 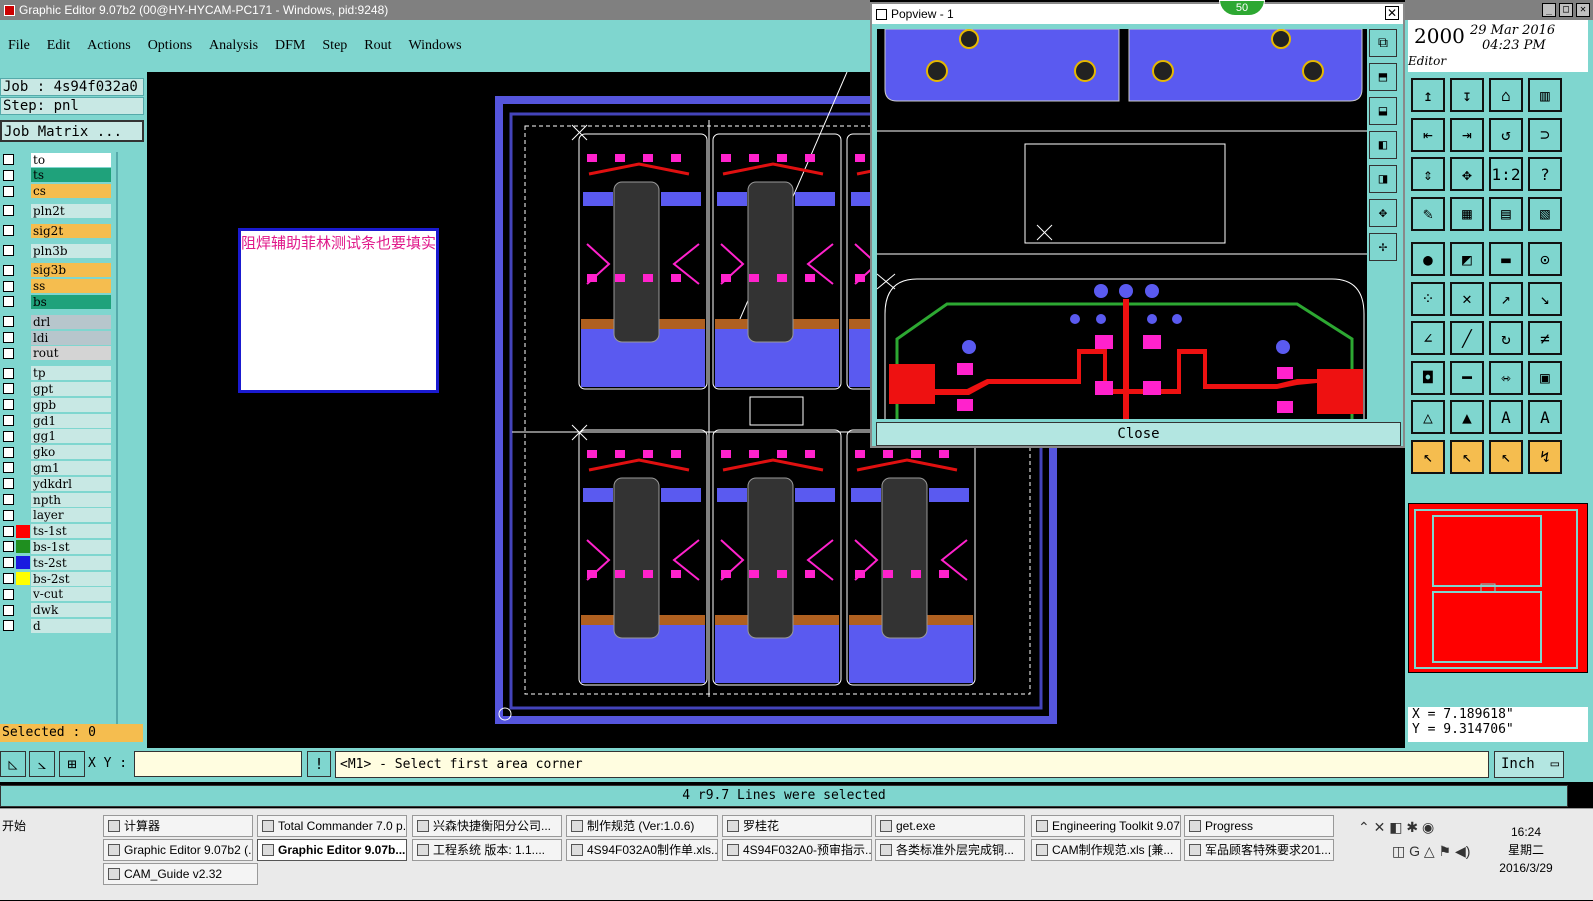 I want to click on dash-icon: ━, so click(x=1467, y=377).